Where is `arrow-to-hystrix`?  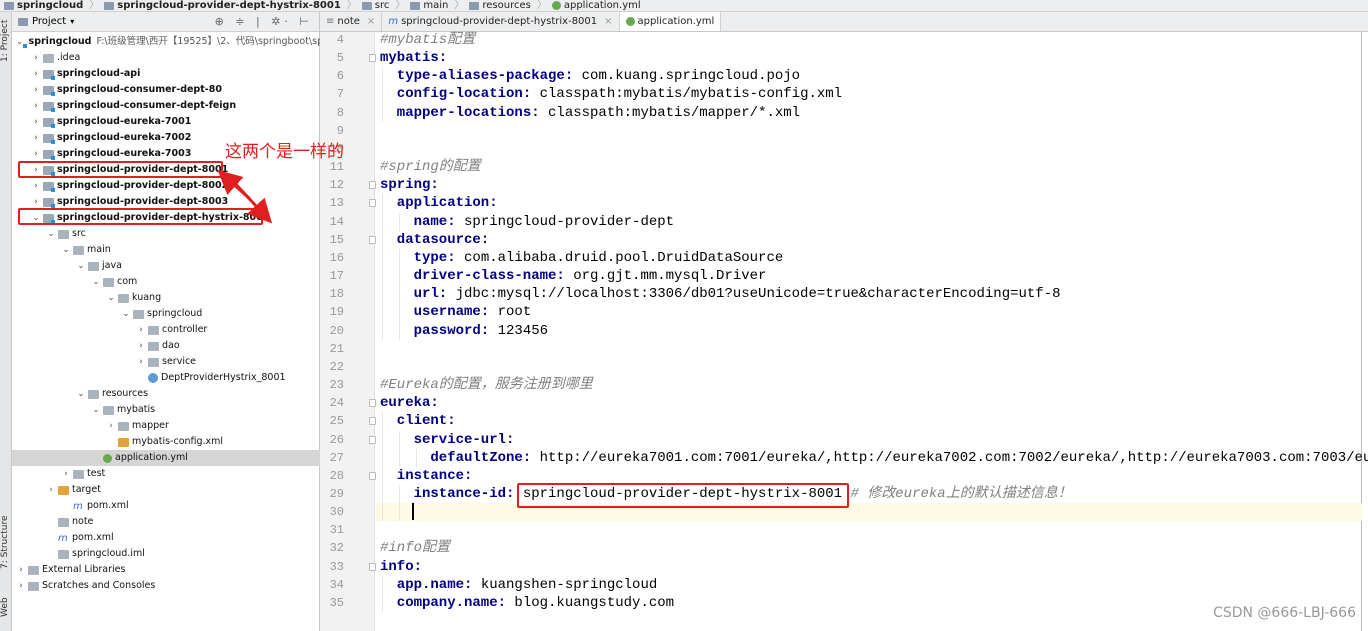
arrow-to-hystrix is located at coordinates (251, 201).